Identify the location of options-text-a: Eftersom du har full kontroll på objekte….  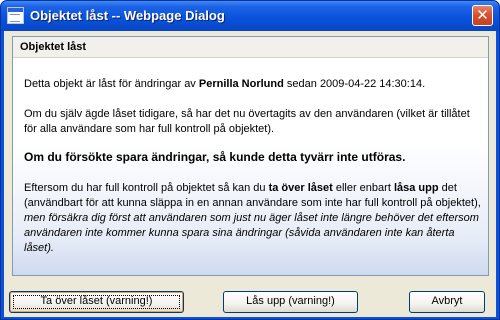
(146, 188).